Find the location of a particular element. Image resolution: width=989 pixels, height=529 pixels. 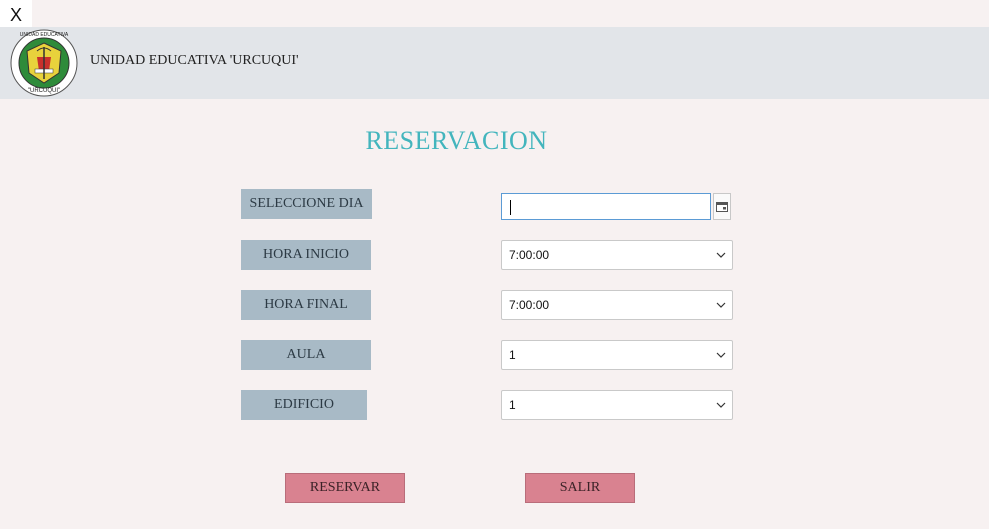

room-select: 1 is located at coordinates (617, 355).